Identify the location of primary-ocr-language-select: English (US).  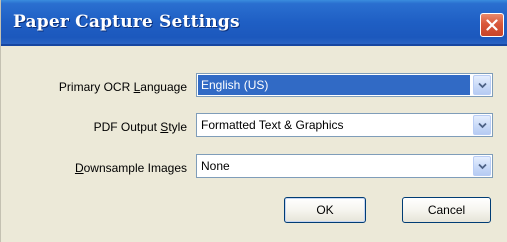
(344, 85).